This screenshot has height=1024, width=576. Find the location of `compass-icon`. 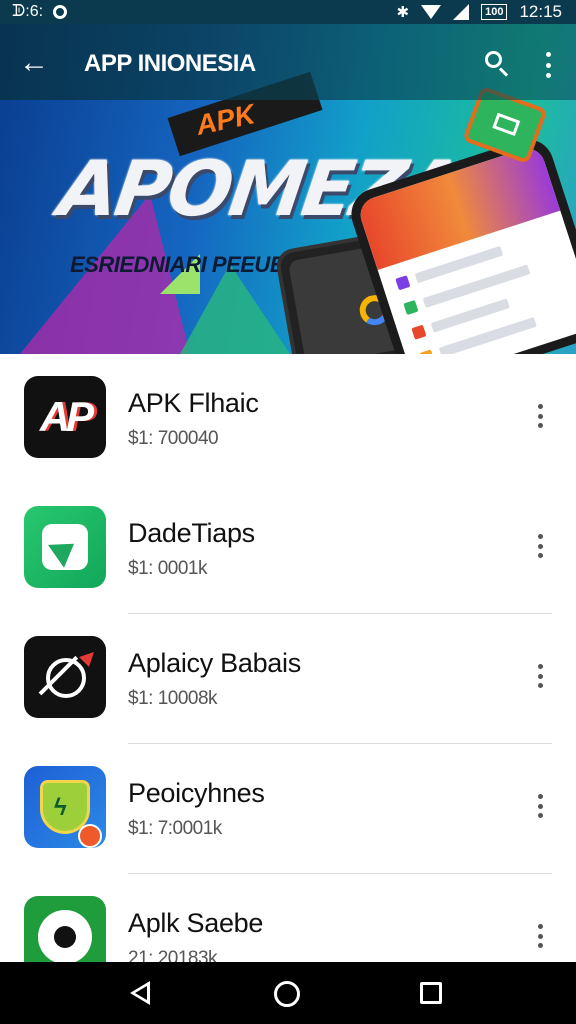

compass-icon is located at coordinates (65, 677).